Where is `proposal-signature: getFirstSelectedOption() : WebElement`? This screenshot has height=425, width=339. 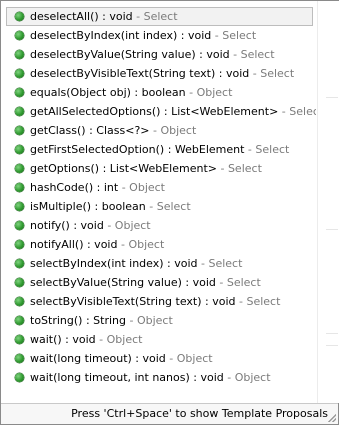 proposal-signature: getFirstSelectedOption() : WebElement is located at coordinates (137, 149).